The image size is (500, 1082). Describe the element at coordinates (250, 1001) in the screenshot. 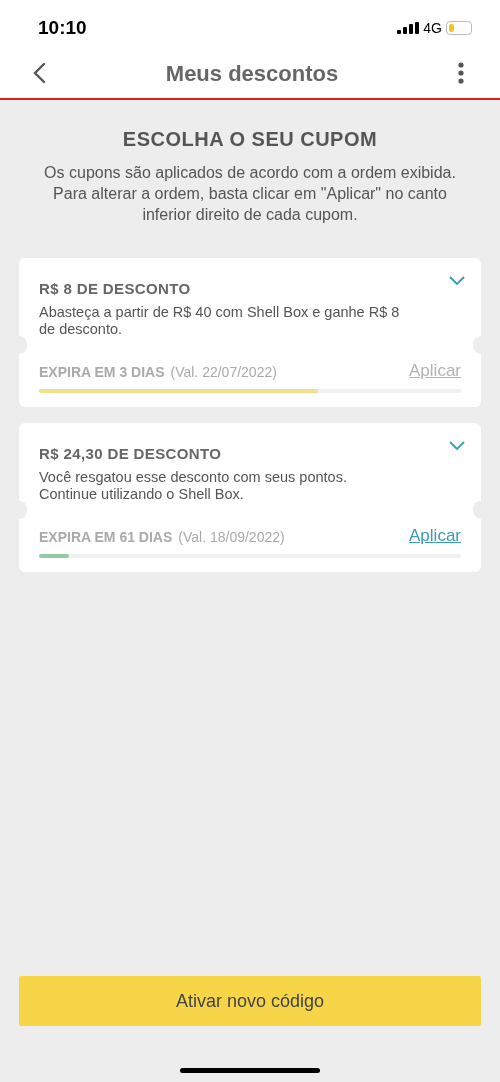

I see `activate-code-button: Ativar novo código` at that location.